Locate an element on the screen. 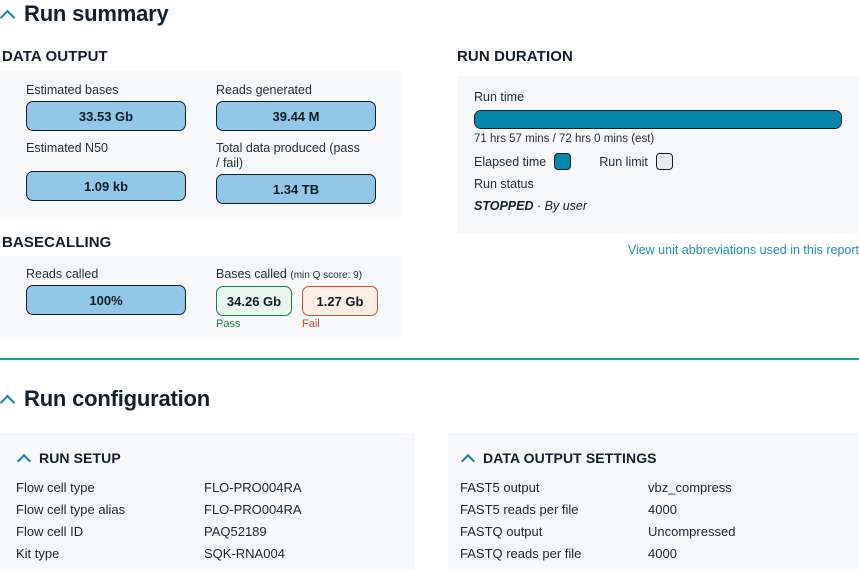  row-key: Flow cell ID is located at coordinates (50, 531).